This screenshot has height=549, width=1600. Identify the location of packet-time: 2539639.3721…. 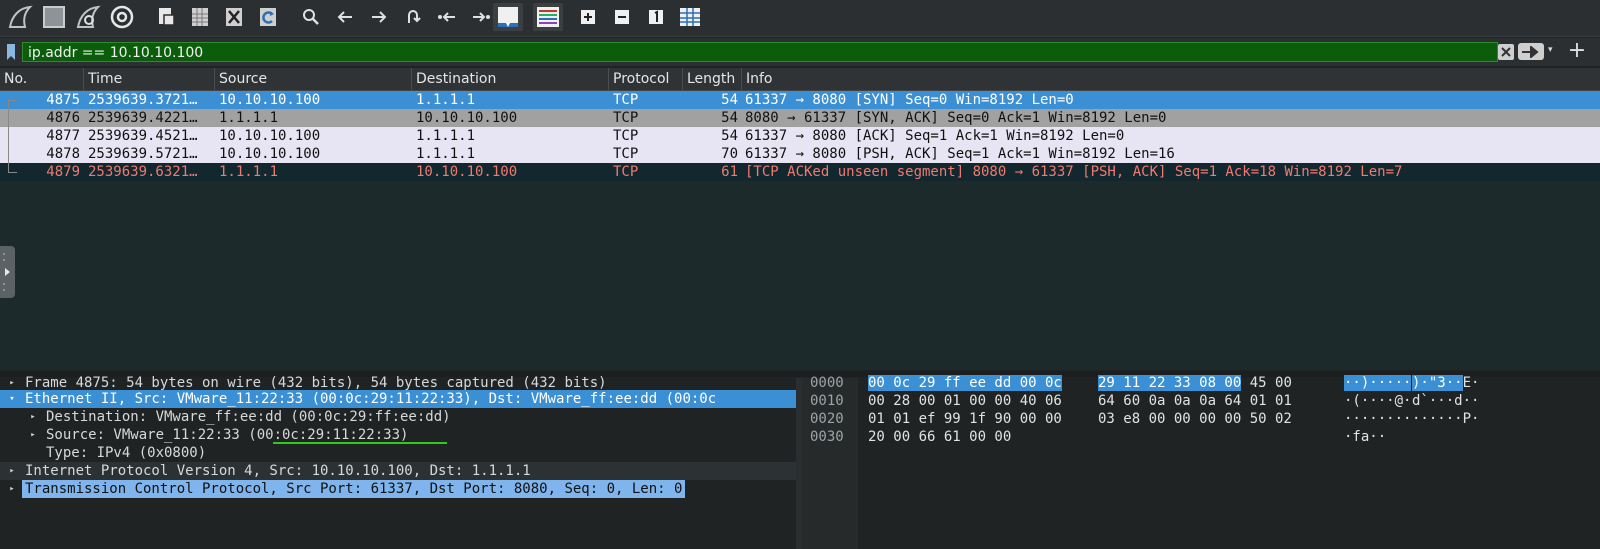
(143, 100).